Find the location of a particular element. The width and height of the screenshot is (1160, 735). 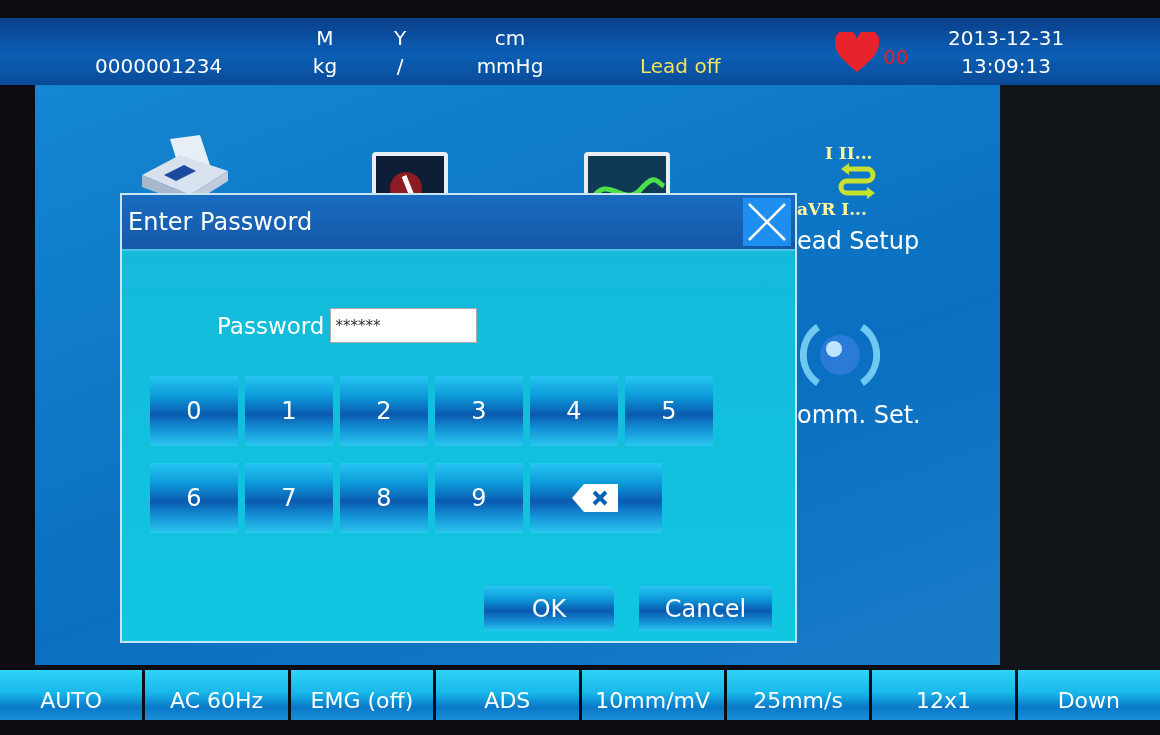

pressure-unit: mmHg is located at coordinates (510, 66).